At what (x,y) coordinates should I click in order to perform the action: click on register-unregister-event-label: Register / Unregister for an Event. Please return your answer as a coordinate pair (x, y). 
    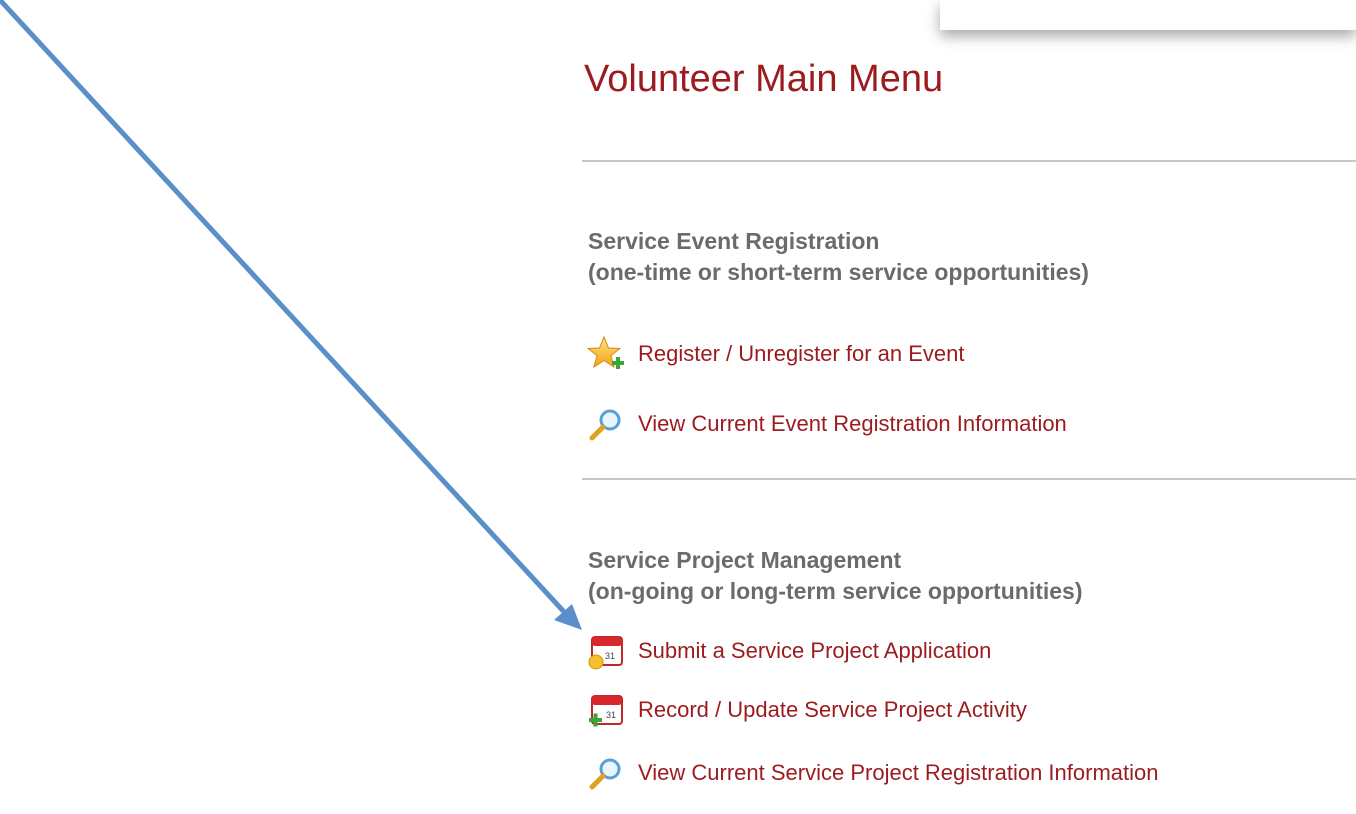
    Looking at the image, I should click on (801, 353).